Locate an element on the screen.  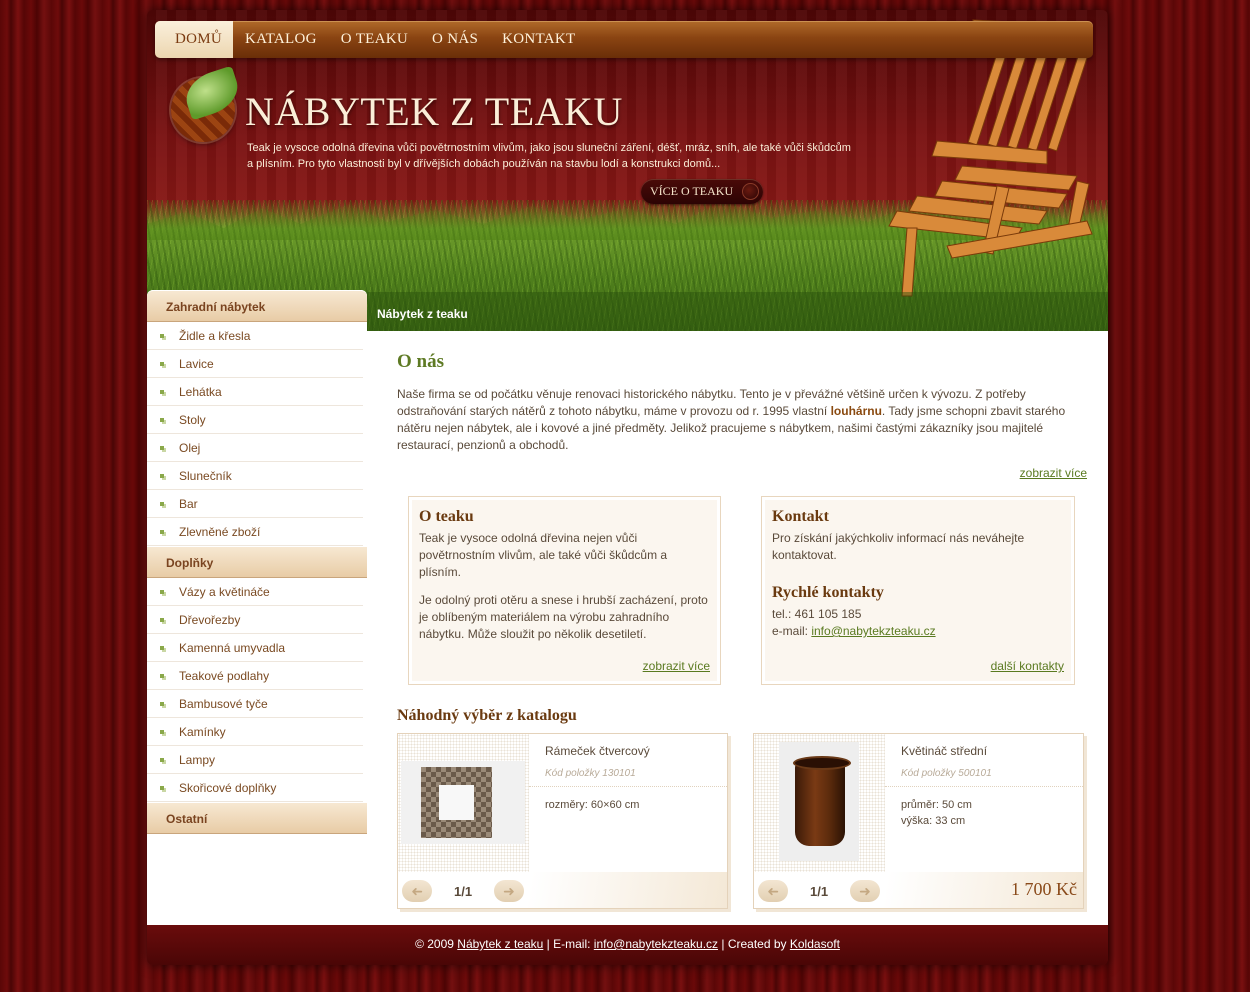
product-attributes: rozměry: 60×60 cm is located at coordinates (592, 805).